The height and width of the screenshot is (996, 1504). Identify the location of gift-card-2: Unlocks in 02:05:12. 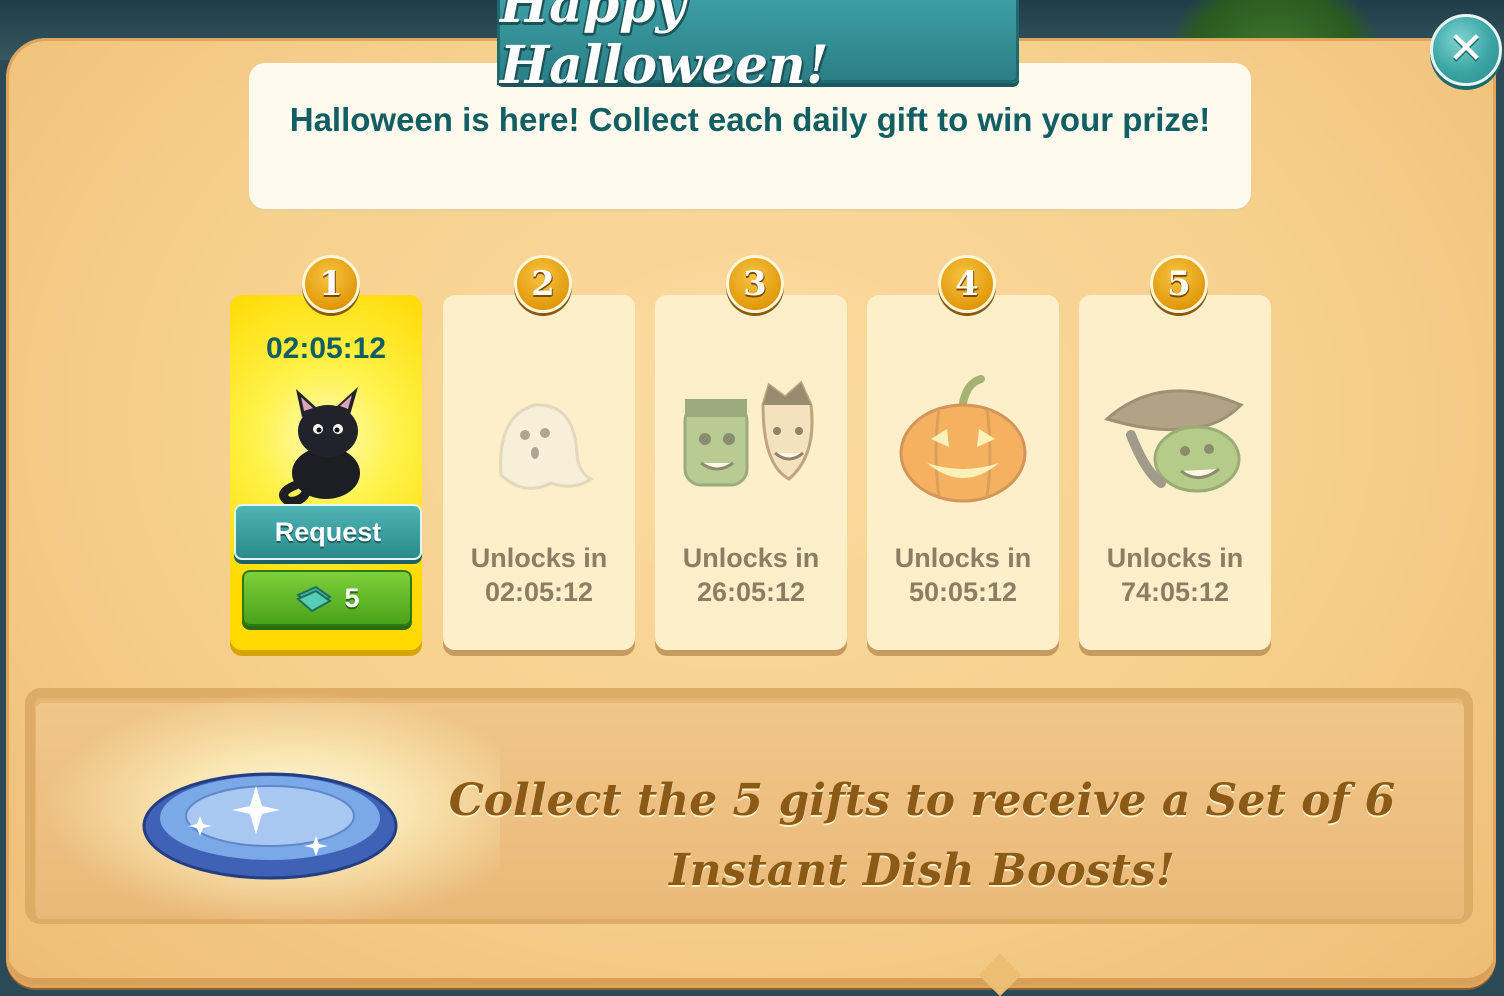
(539, 472).